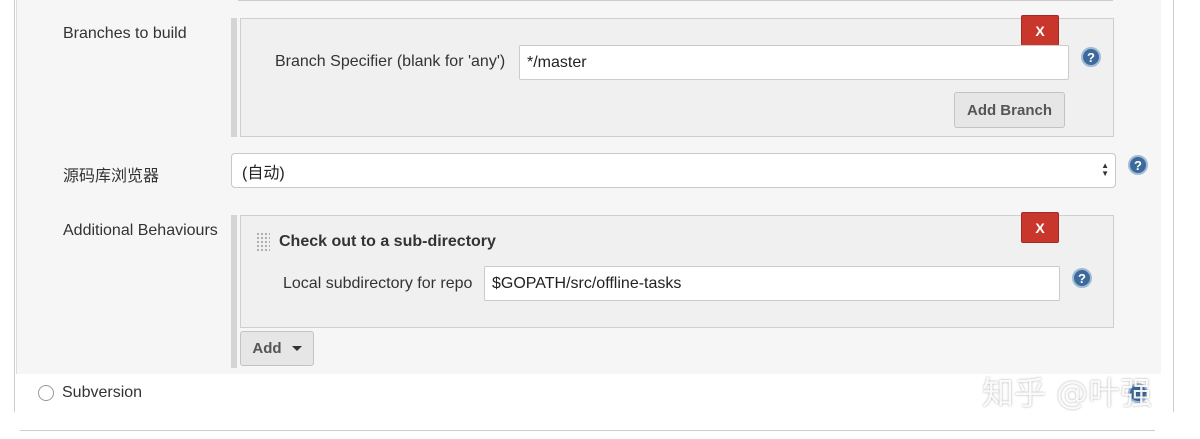  What do you see at coordinates (387, 241) in the screenshot?
I see `behaviour-title: Check out to a sub-directory` at bounding box center [387, 241].